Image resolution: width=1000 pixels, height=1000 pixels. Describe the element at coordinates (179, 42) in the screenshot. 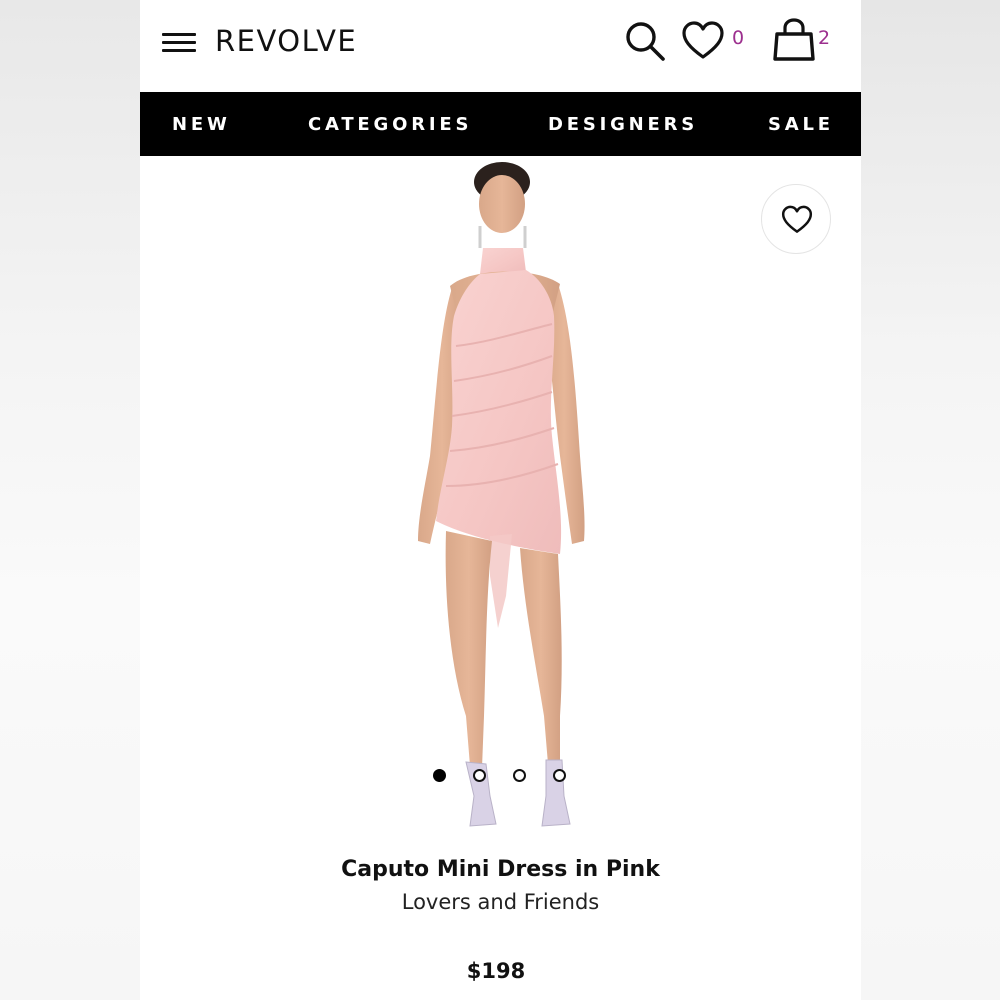

I see `hamburger-menu-icon` at that location.